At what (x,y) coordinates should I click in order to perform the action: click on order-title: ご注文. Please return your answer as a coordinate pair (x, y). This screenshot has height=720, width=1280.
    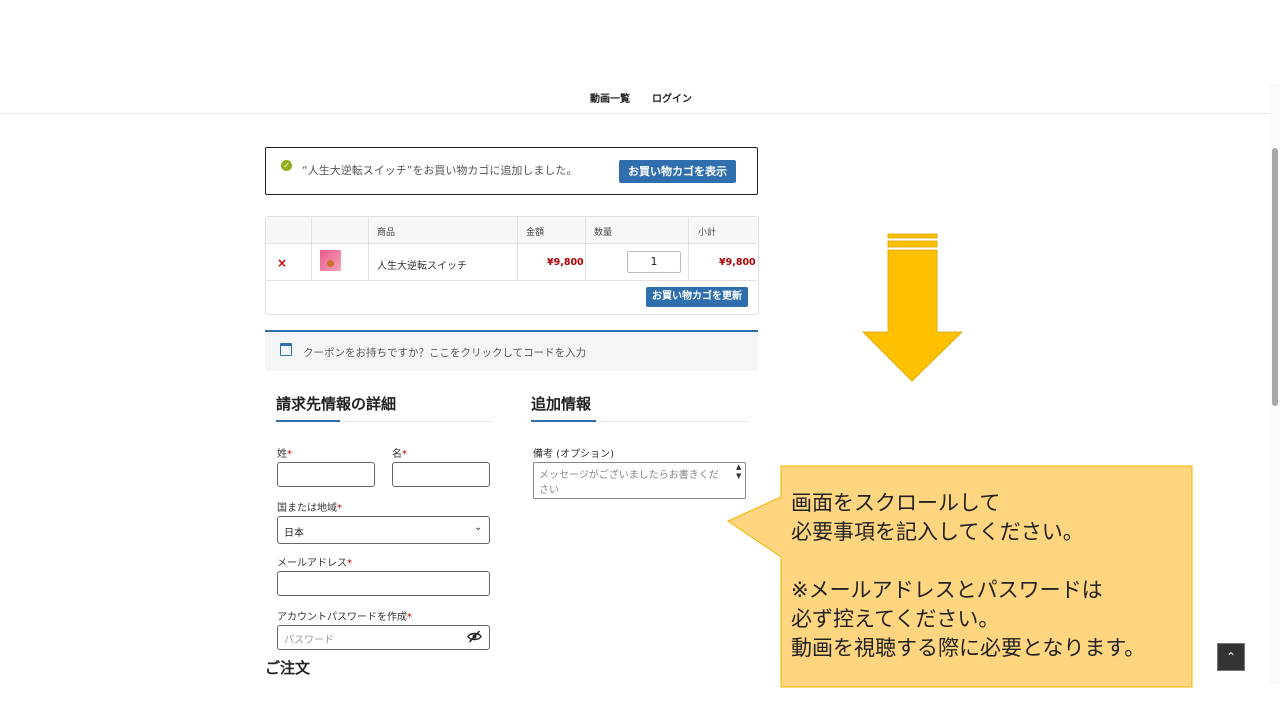
    Looking at the image, I should click on (288, 668).